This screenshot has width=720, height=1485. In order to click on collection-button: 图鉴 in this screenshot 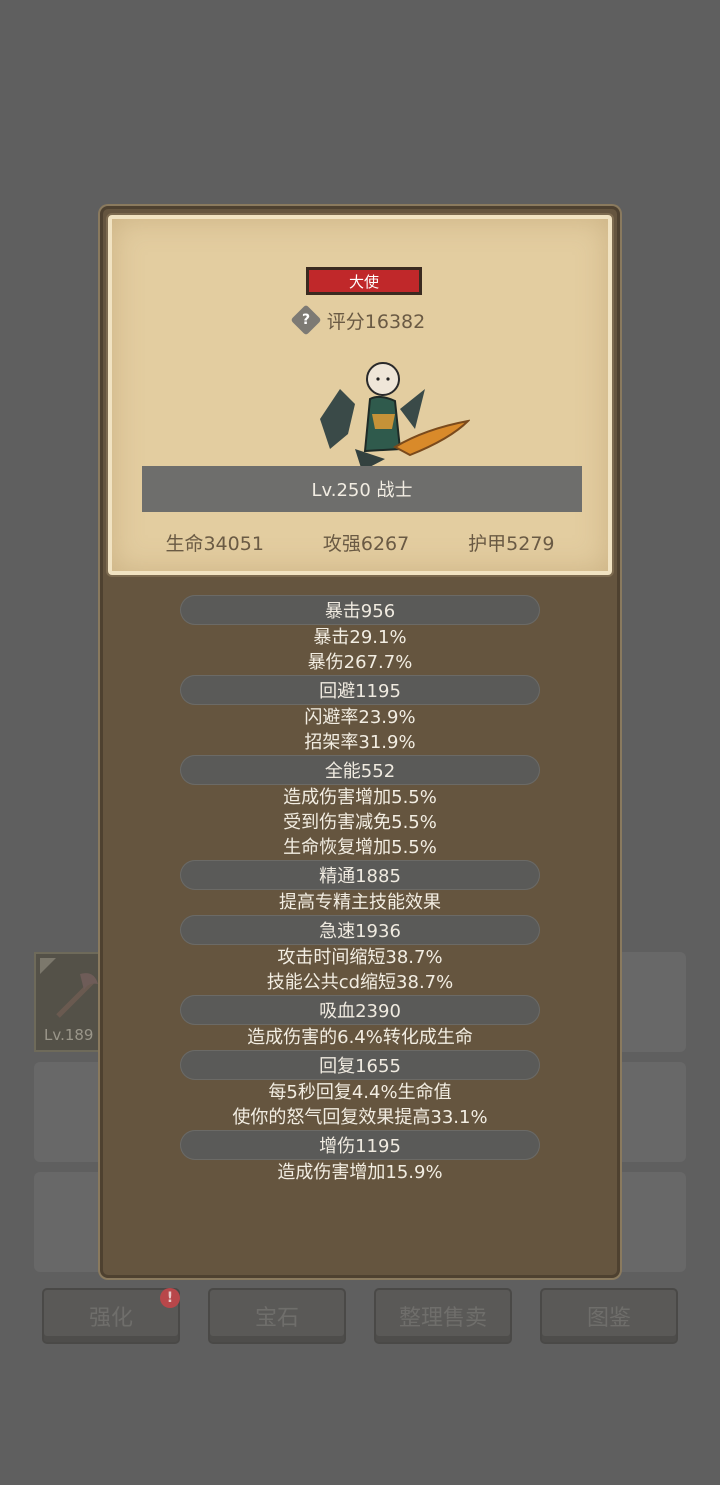, I will do `click(609, 1316)`.